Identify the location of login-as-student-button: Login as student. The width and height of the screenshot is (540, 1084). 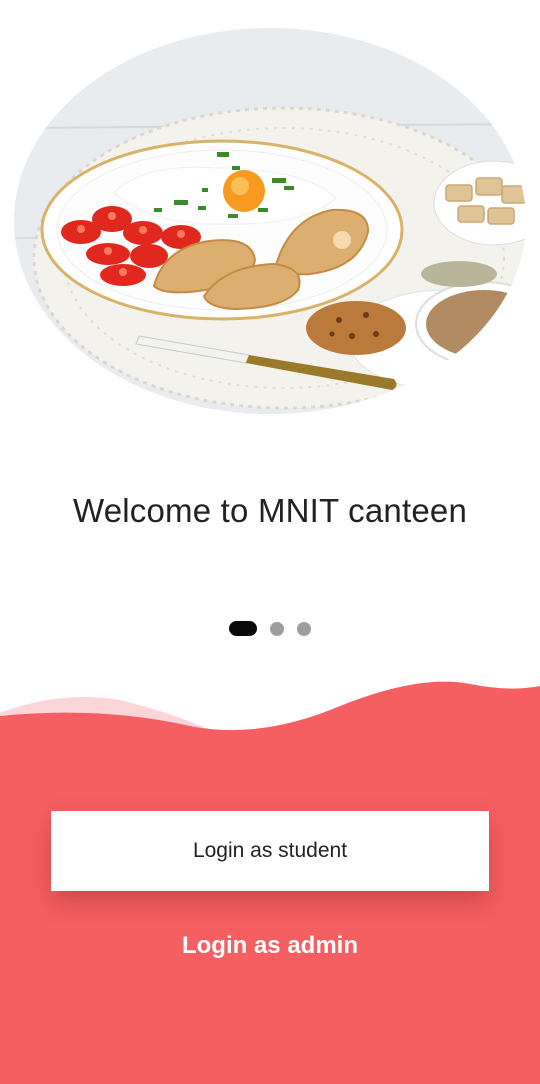
(270, 851).